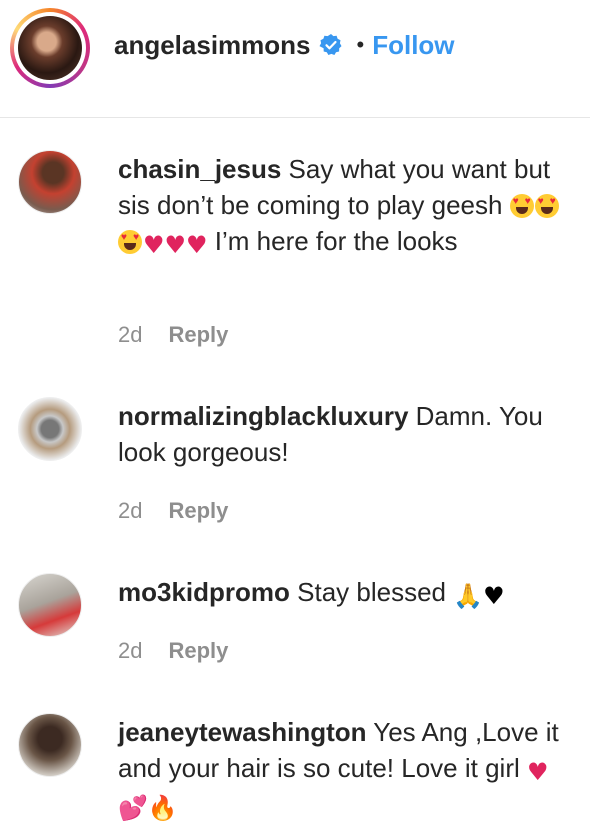 The width and height of the screenshot is (590, 832). I want to click on profile-avatar, so click(50, 48).